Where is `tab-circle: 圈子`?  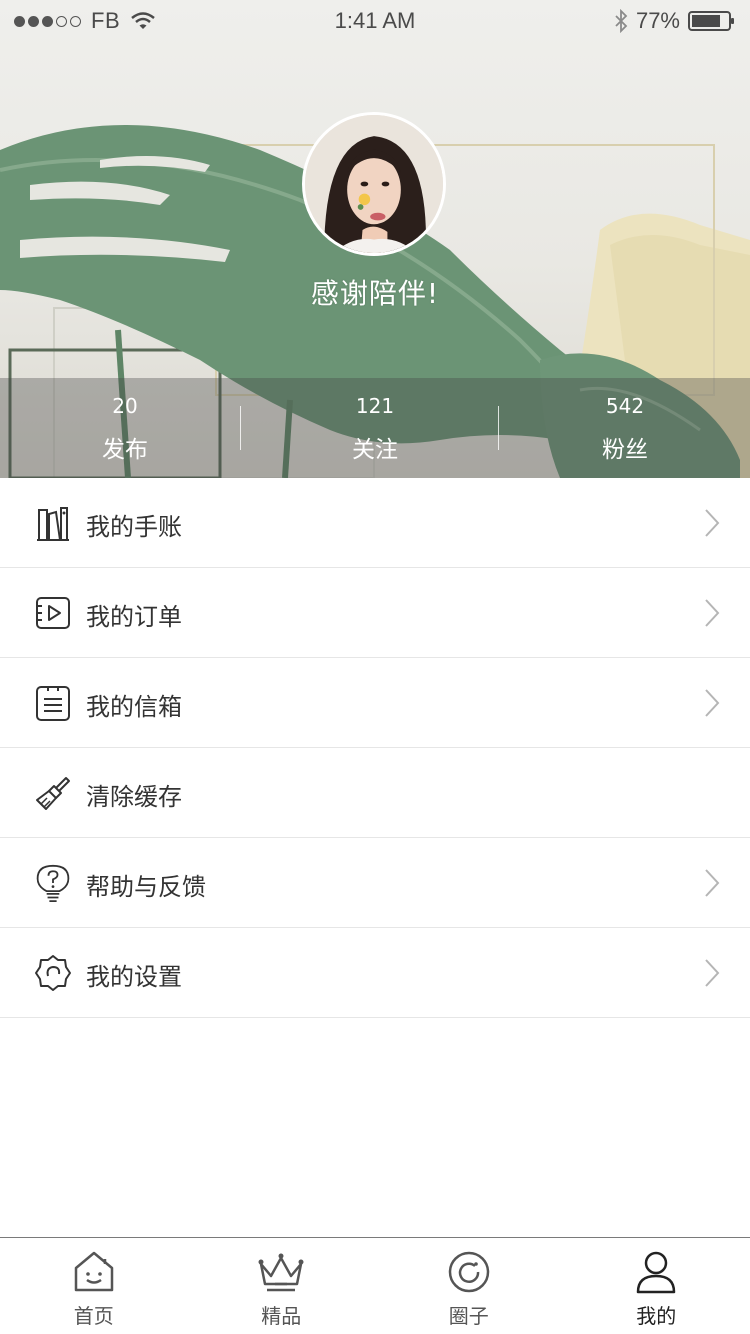 tab-circle: 圈子 is located at coordinates (469, 1286).